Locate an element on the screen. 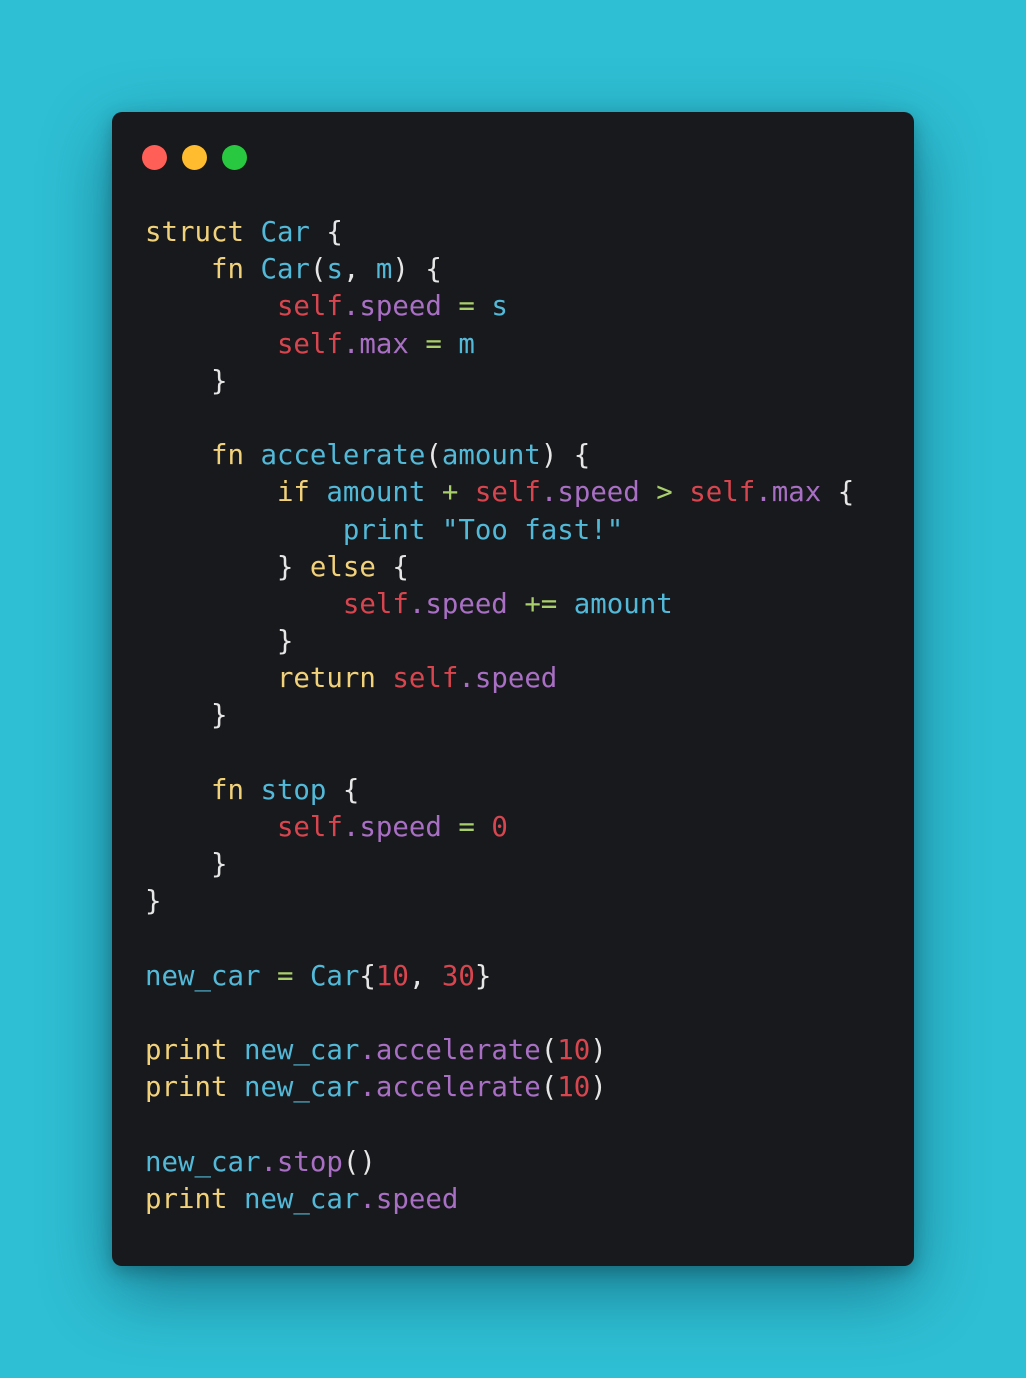  code-line: fn accelerate(amount) { is located at coordinates (499, 455).